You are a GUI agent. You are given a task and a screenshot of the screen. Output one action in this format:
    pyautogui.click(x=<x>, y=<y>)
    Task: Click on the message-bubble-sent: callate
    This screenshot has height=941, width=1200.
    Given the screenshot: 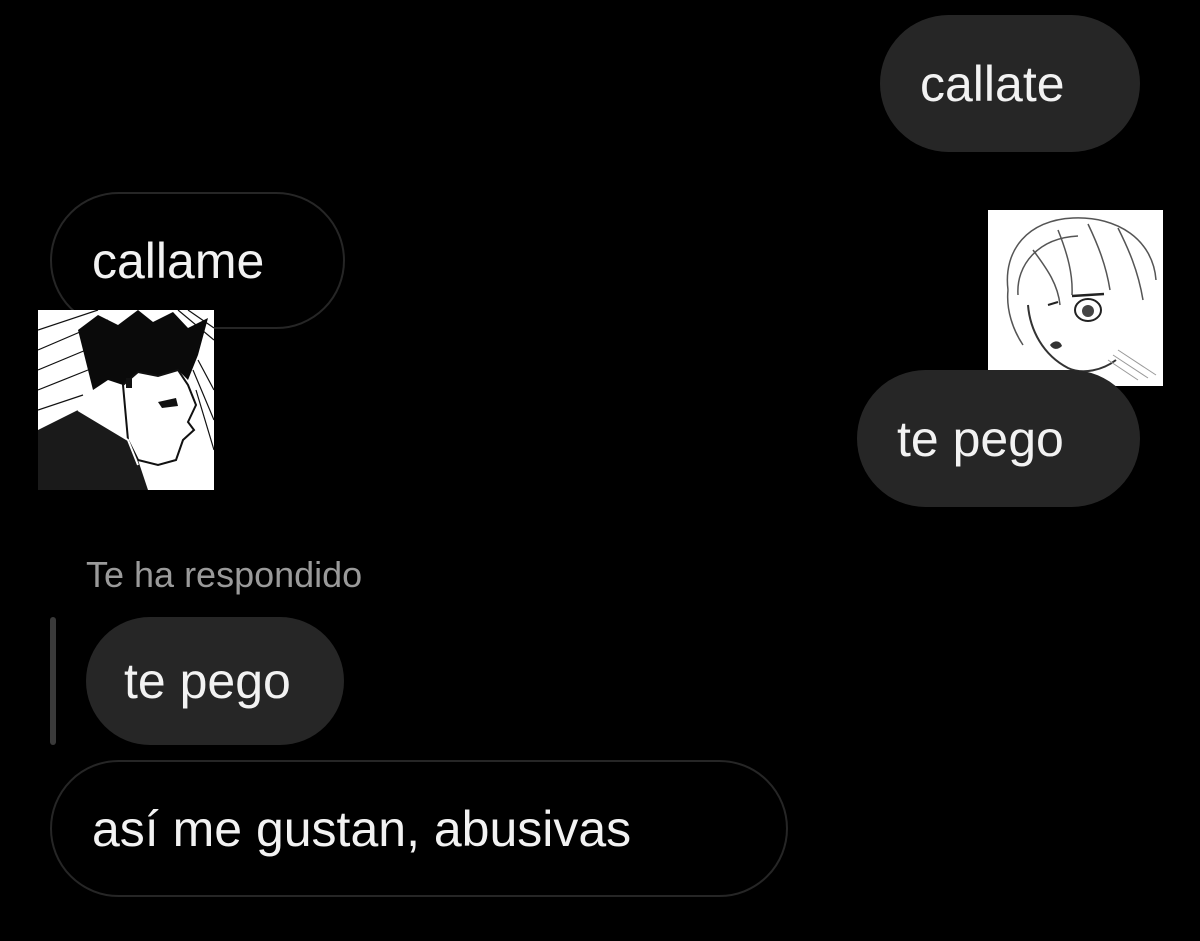 What is the action you would take?
    pyautogui.click(x=1010, y=83)
    